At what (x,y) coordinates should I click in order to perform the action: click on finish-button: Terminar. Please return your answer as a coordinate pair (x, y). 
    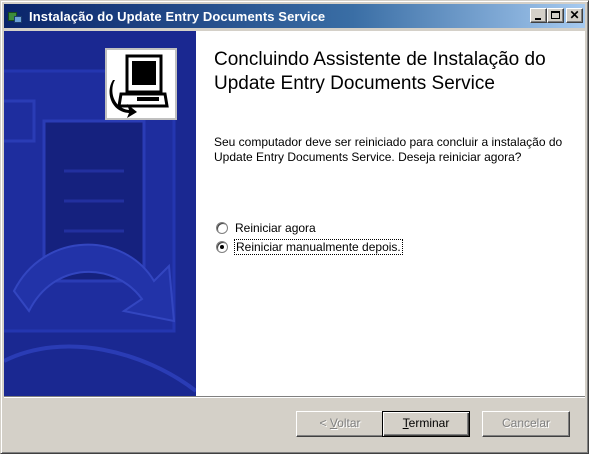
    Looking at the image, I should click on (426, 424).